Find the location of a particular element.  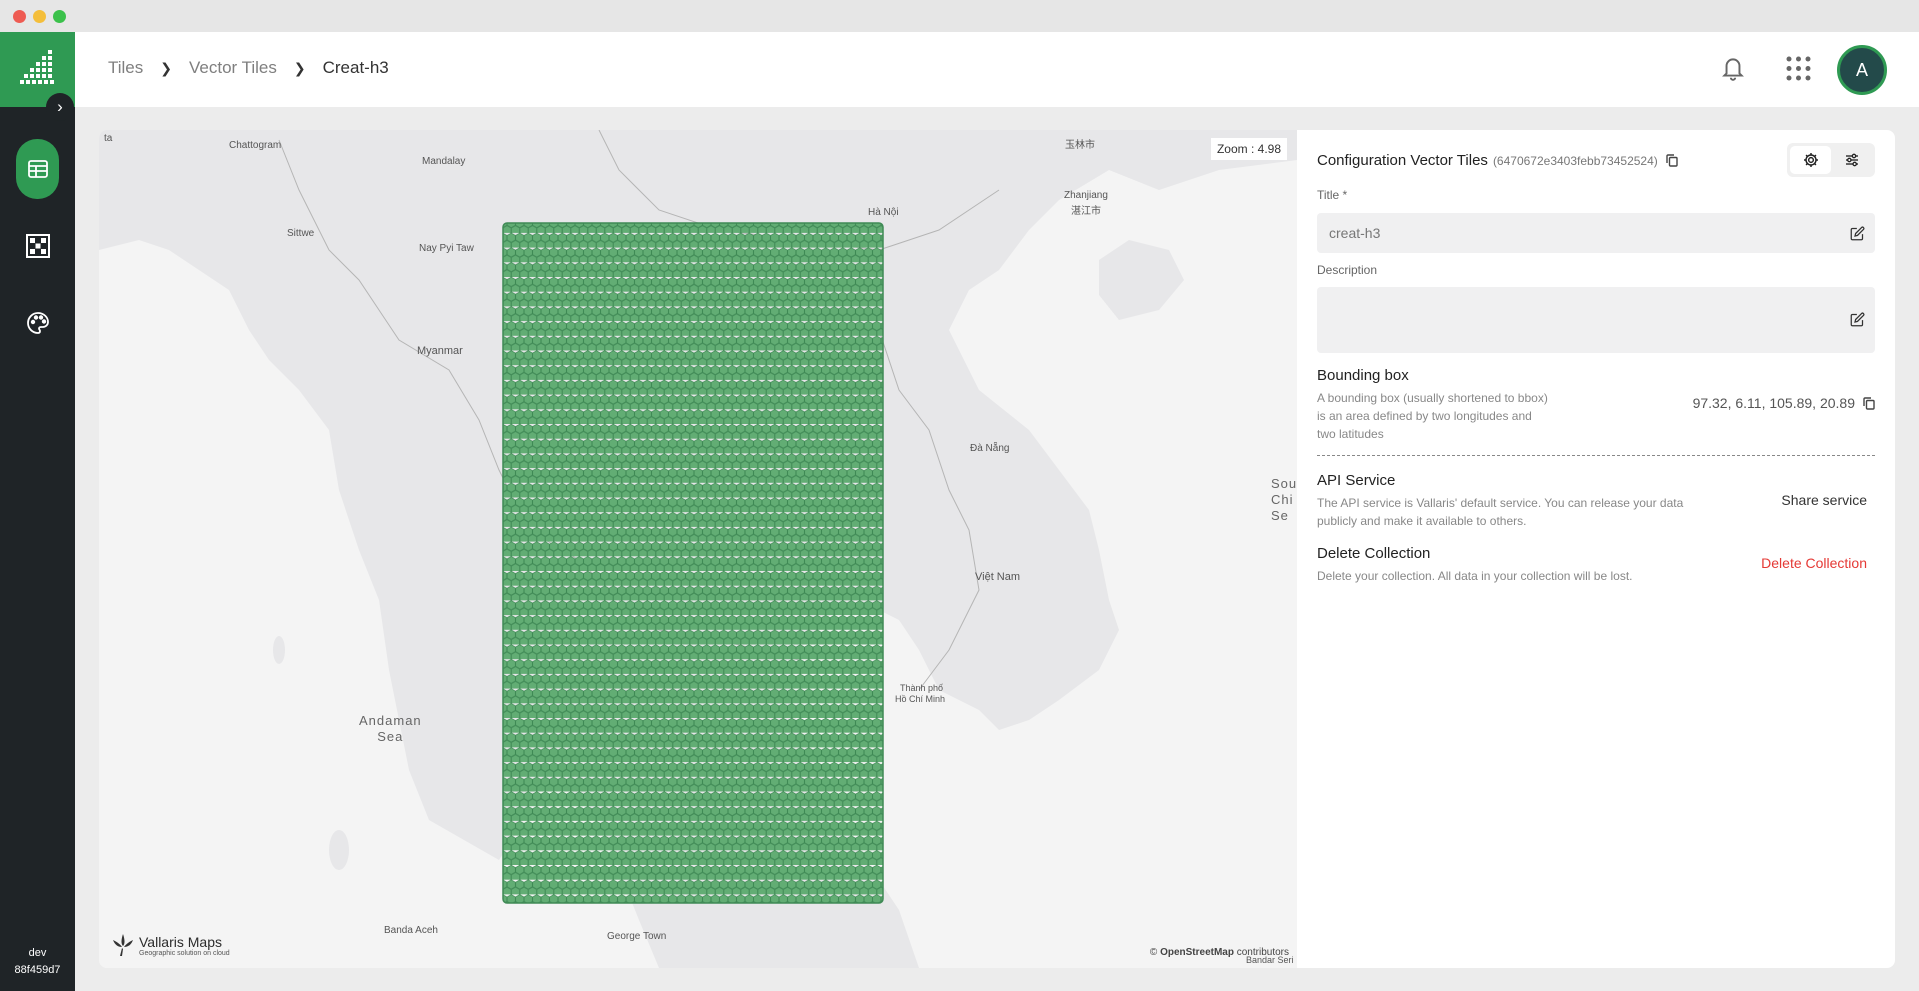

sliders-icon is located at coordinates (1851, 160).